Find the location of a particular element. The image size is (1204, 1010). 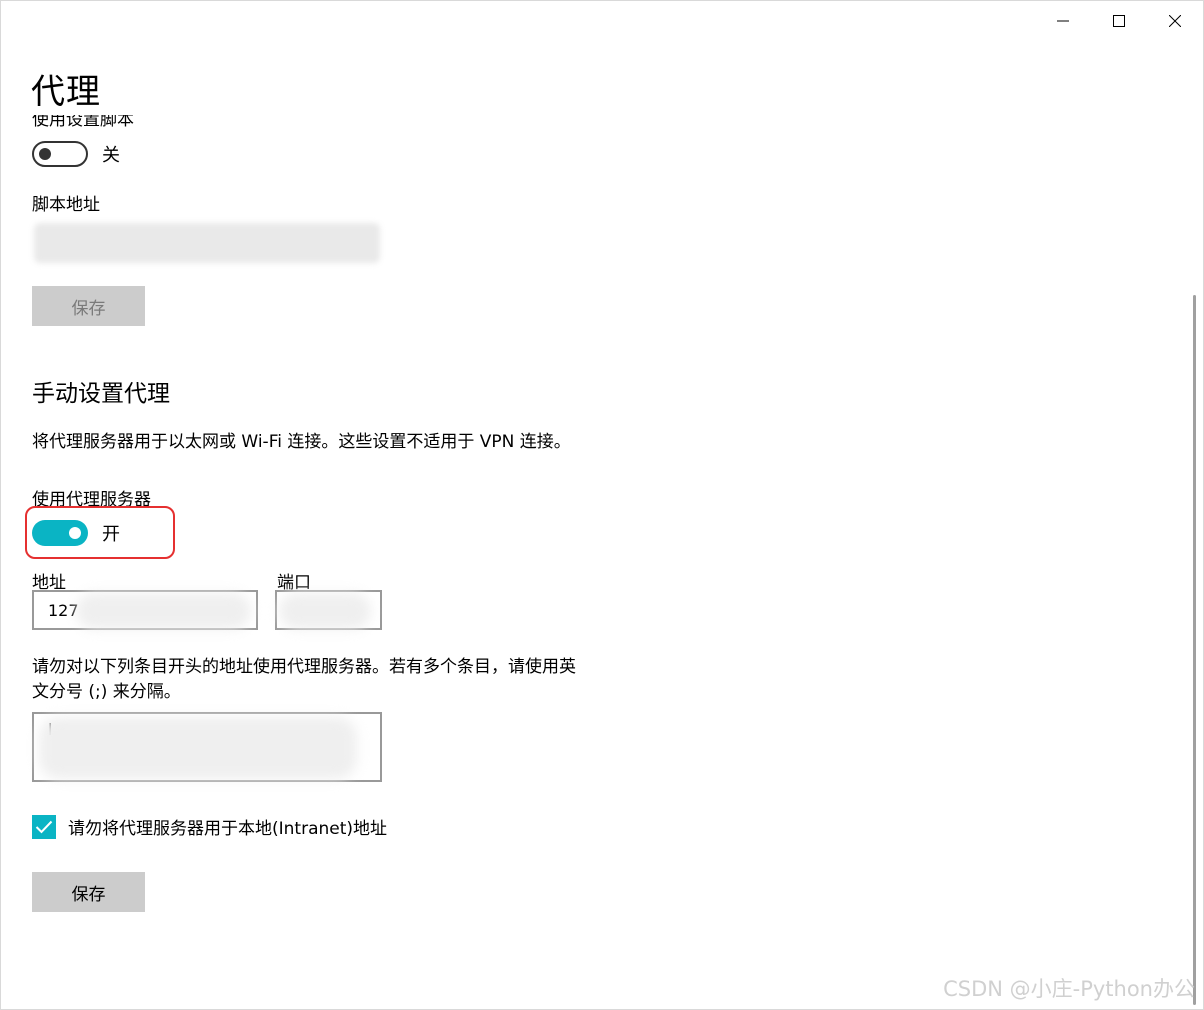

manual-setup-title: 手动设置代理 is located at coordinates (101, 394).